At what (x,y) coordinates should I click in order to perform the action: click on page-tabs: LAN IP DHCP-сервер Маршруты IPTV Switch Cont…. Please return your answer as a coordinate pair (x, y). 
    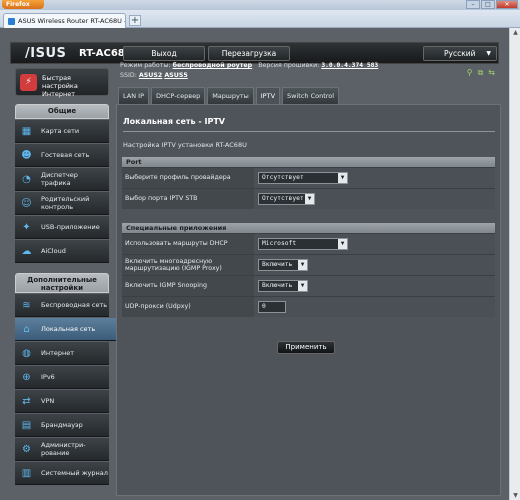
    Looking at the image, I should click on (229, 95).